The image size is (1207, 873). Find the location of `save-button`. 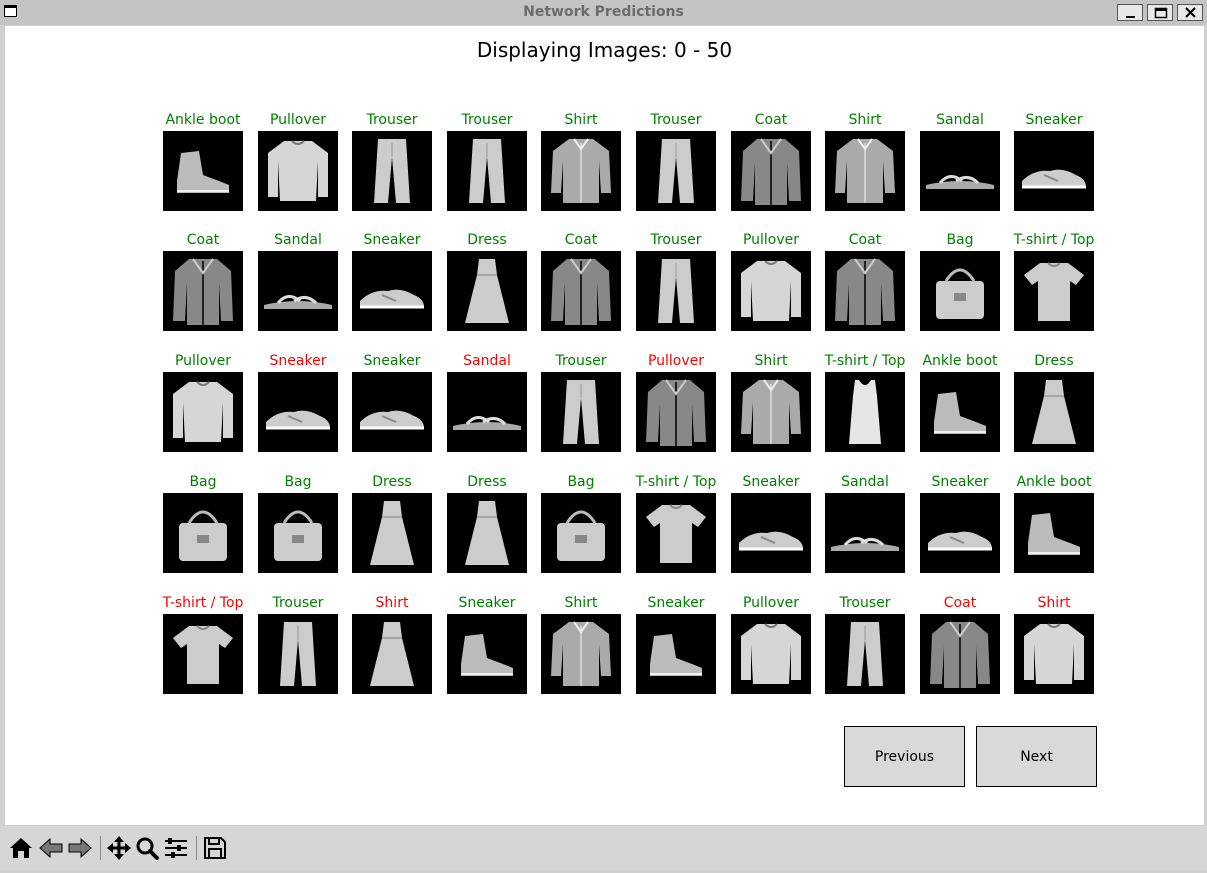

save-button is located at coordinates (215, 848).